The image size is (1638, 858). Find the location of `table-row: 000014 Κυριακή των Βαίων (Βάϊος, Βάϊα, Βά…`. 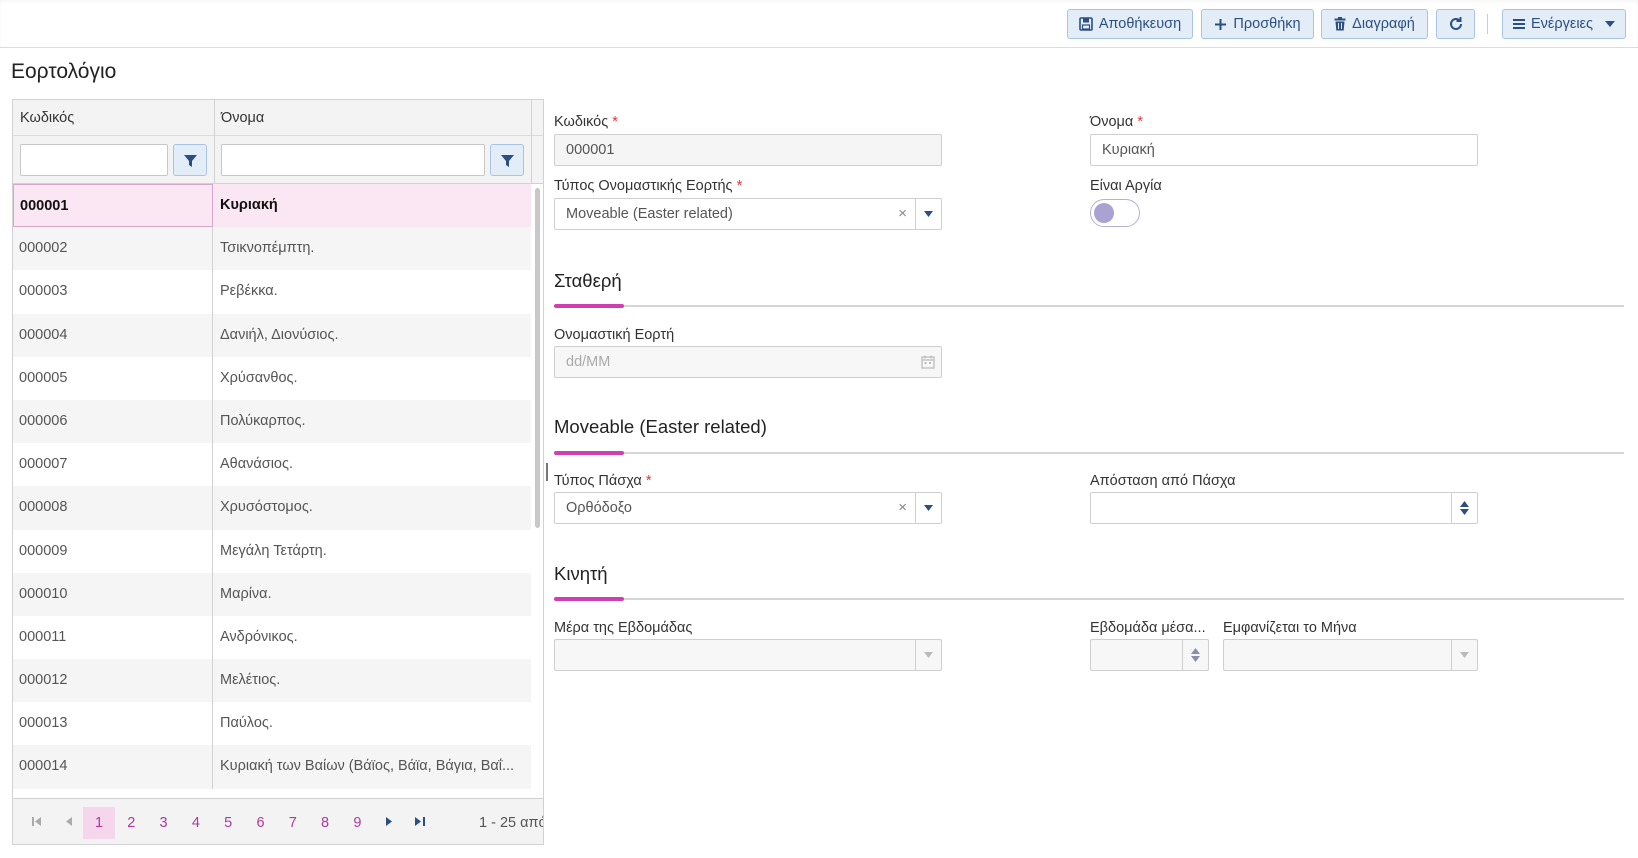

table-row: 000014 Κυριακή των Βαίων (Βάϊος, Βάϊα, Βά… is located at coordinates (272, 767).